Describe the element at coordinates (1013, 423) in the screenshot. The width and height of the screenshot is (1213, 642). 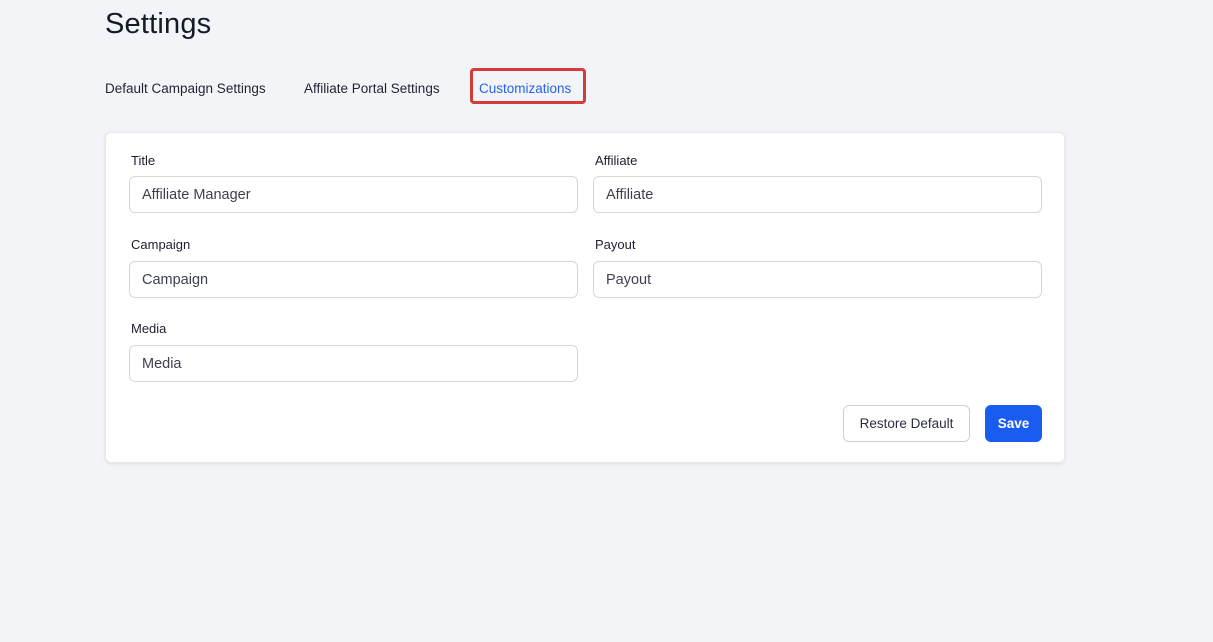
I see `save-button: Save` at that location.